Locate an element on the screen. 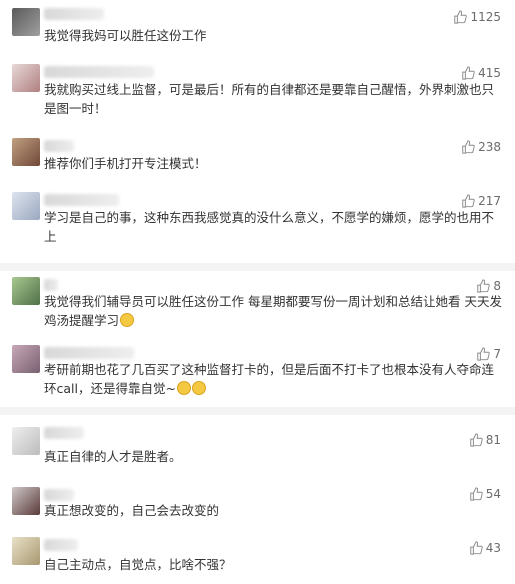 The image size is (515, 584). comment-text: 推荐你们手机打开专注模式！ is located at coordinates (125, 163).